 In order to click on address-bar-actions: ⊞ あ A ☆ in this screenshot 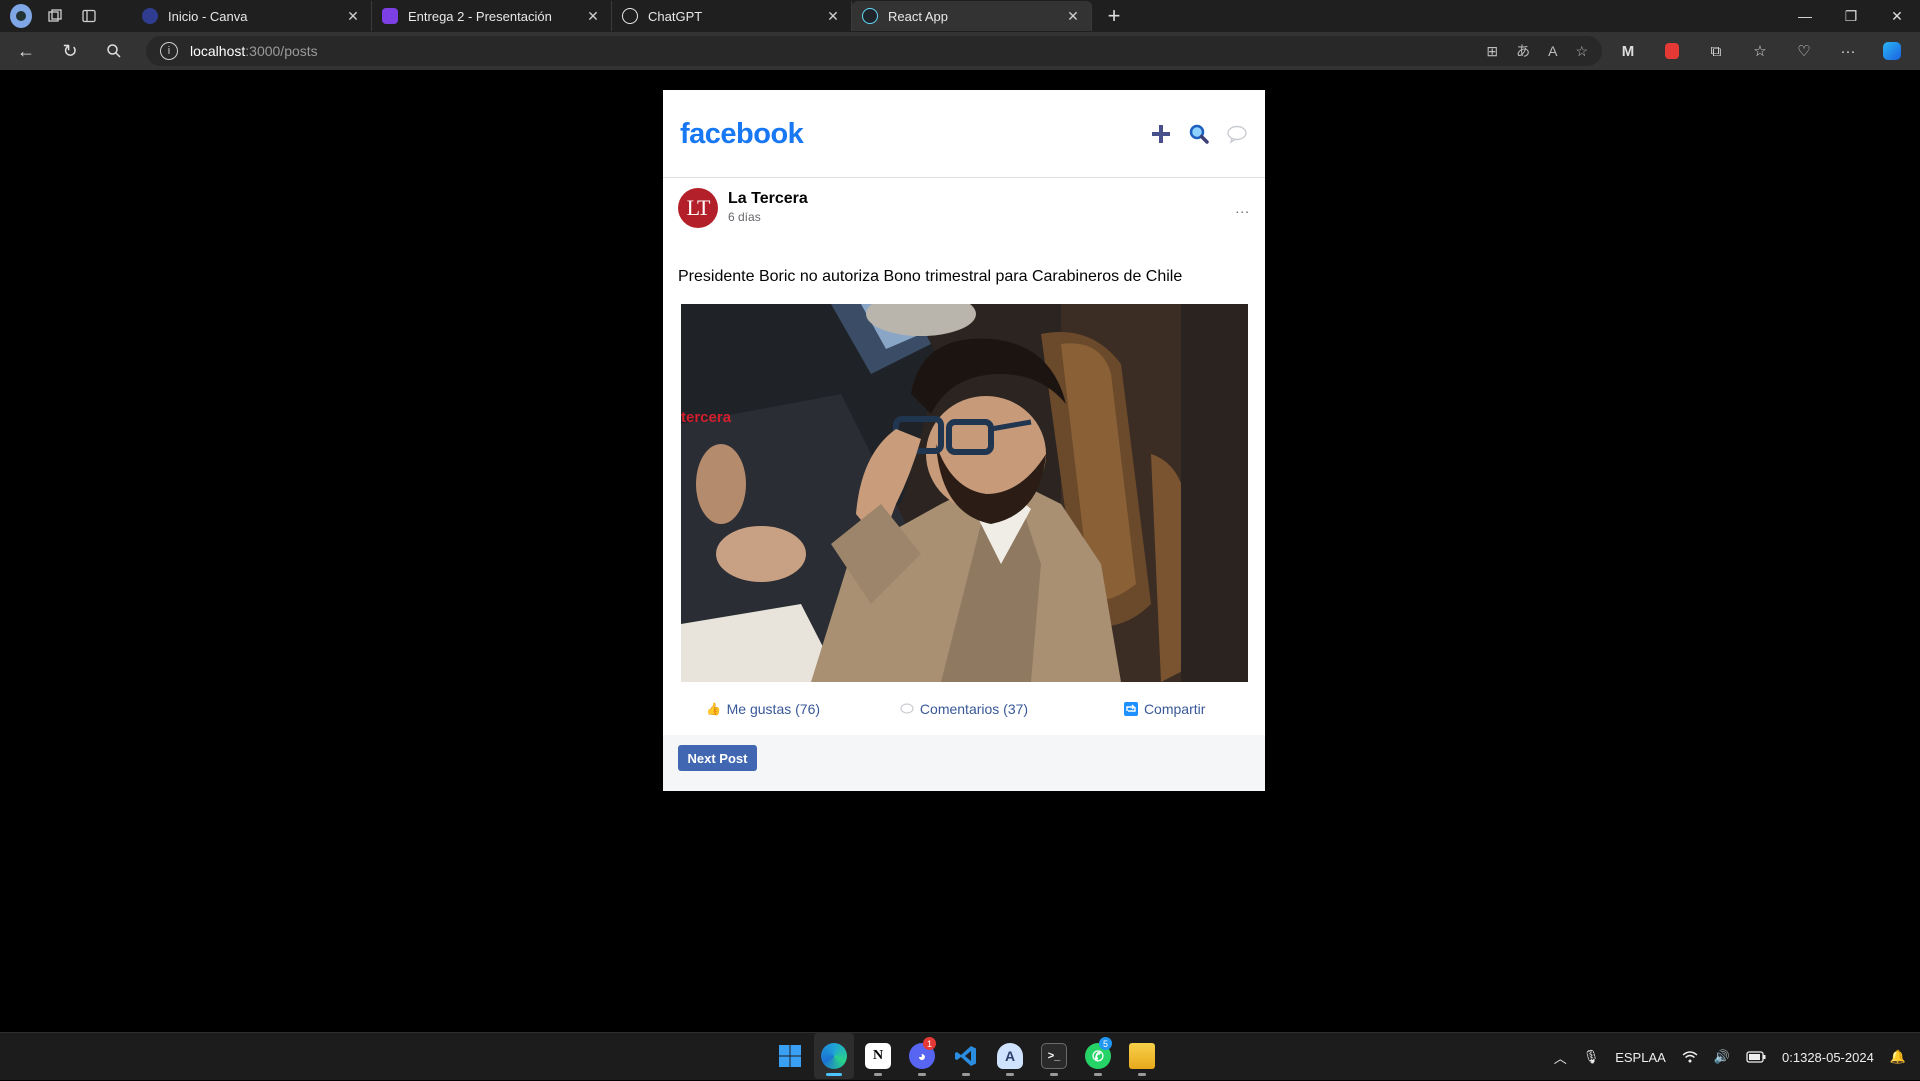, I will do `click(1537, 51)`.